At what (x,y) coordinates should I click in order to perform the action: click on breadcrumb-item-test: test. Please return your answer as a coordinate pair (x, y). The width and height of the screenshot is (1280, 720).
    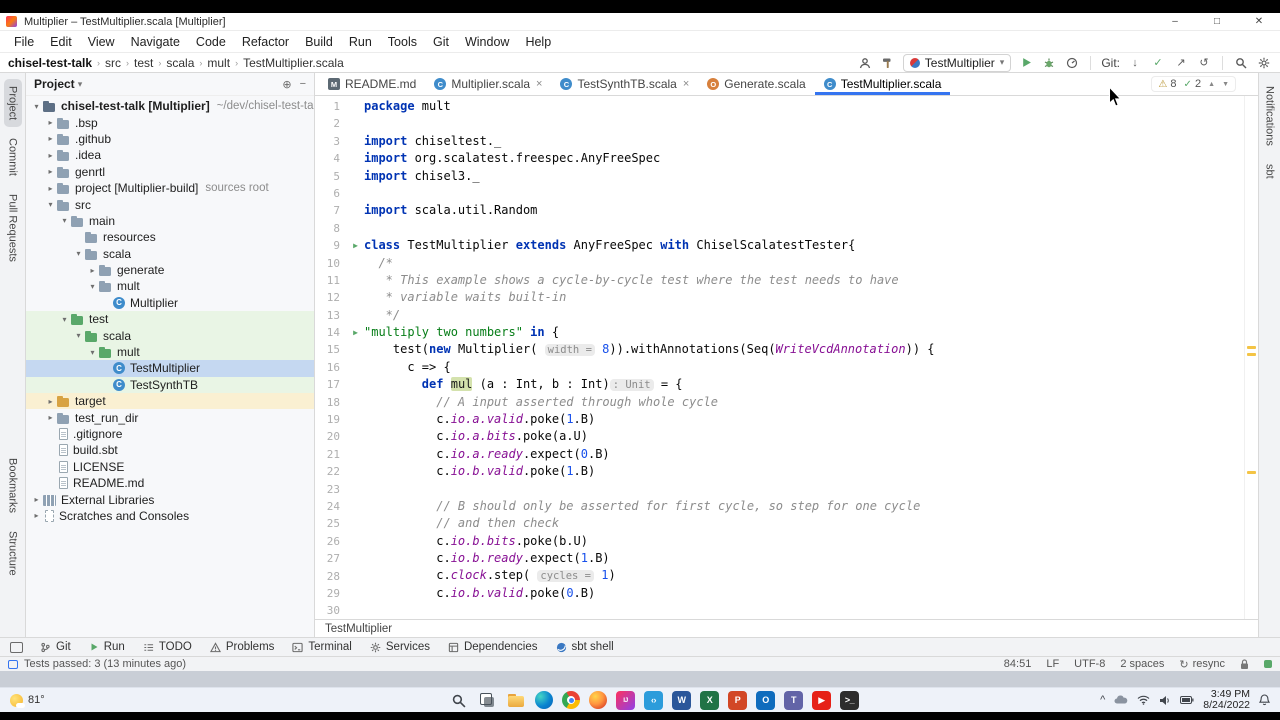
    Looking at the image, I should click on (143, 63).